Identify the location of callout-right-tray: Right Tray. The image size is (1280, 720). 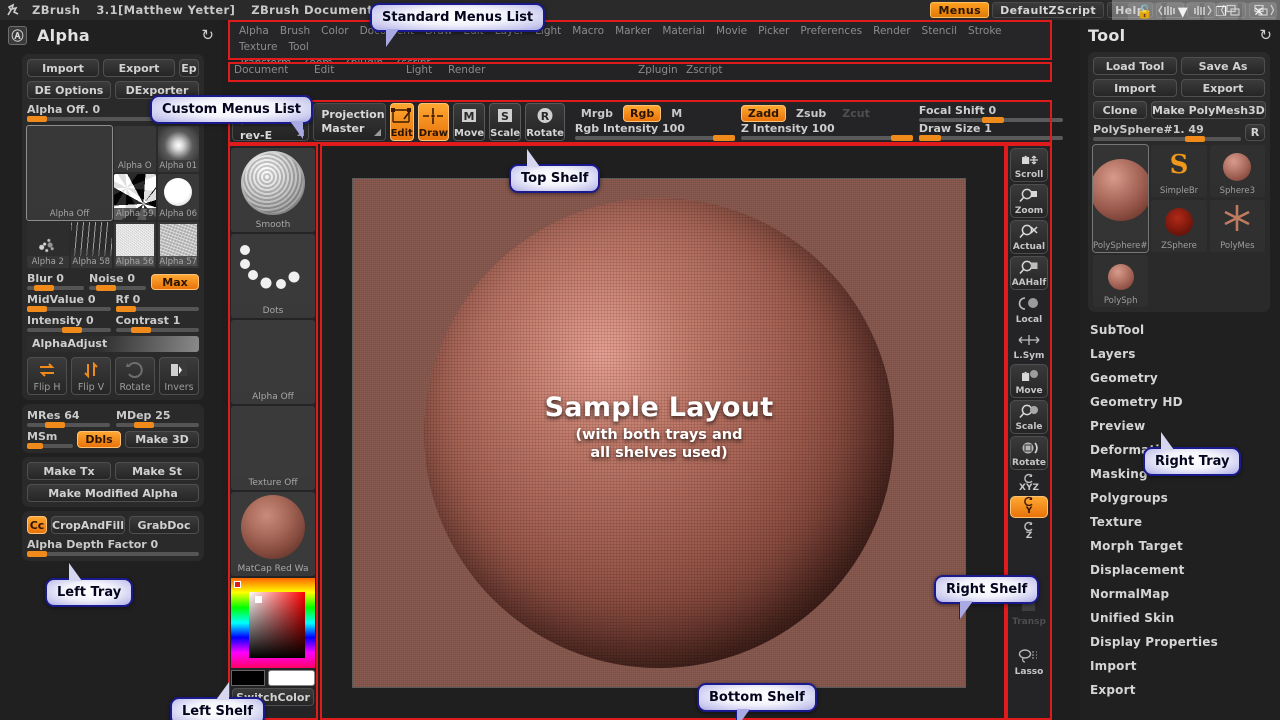
(1192, 454).